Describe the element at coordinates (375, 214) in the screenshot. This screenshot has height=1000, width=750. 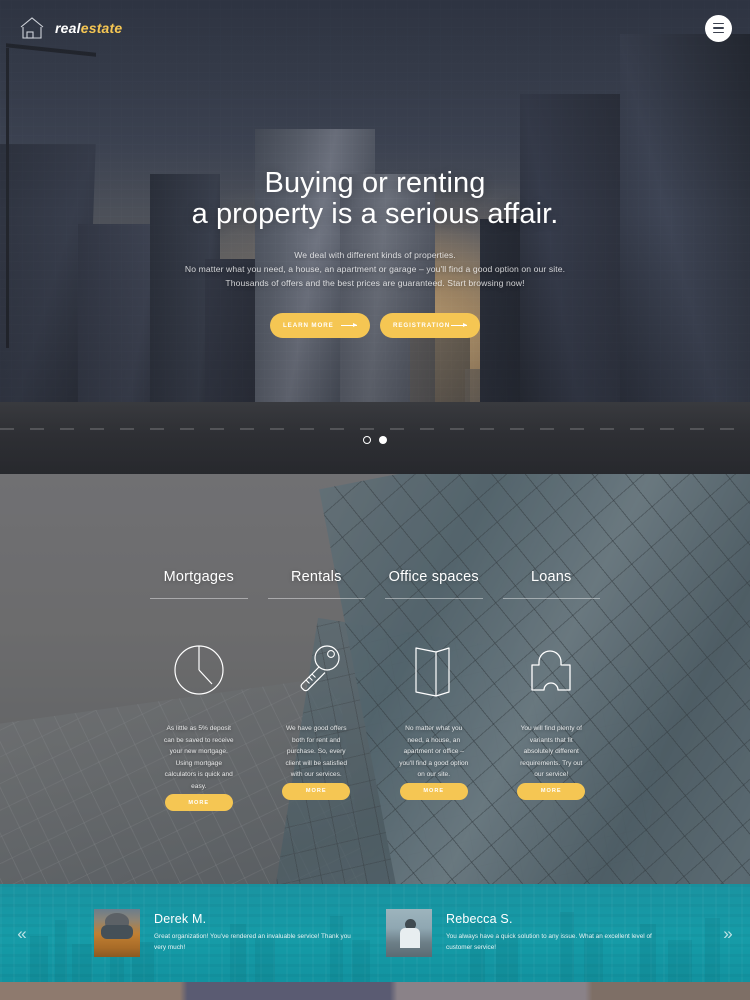
I see `hero-title-line-2: a property is a serious affair.` at that location.